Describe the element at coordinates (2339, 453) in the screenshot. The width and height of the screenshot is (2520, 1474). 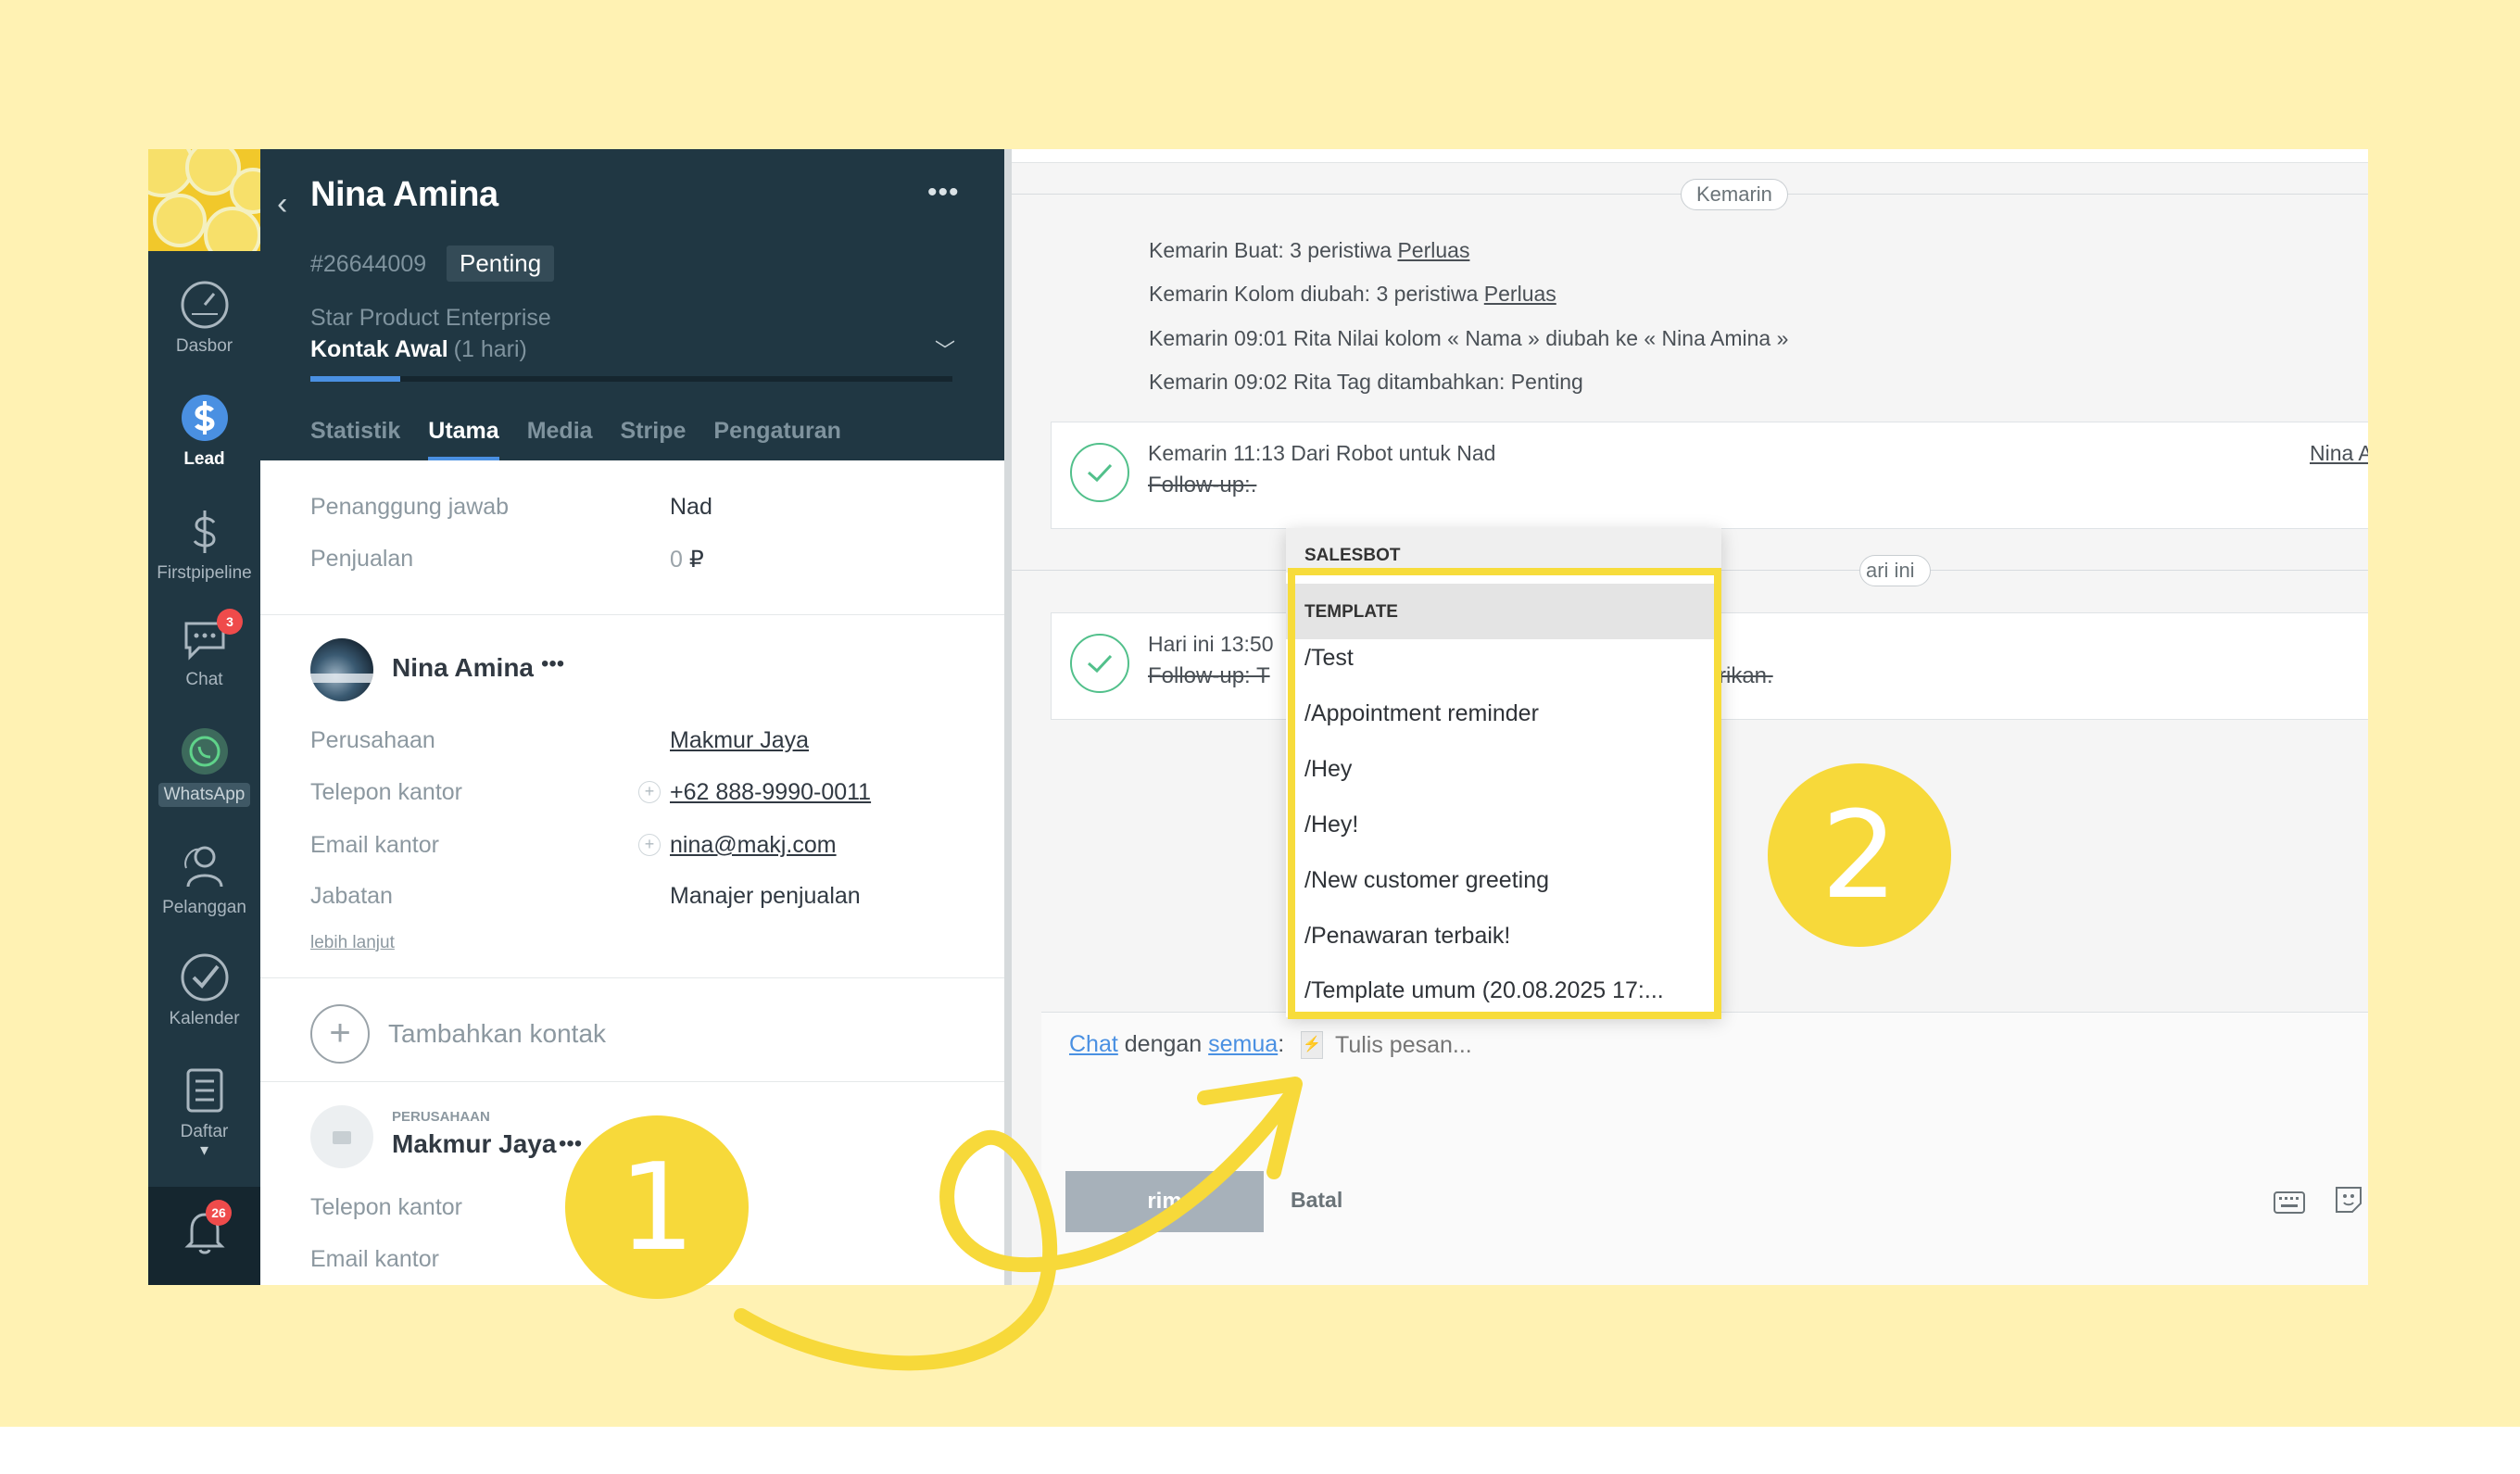
I see `task-author-link: Nina A` at that location.